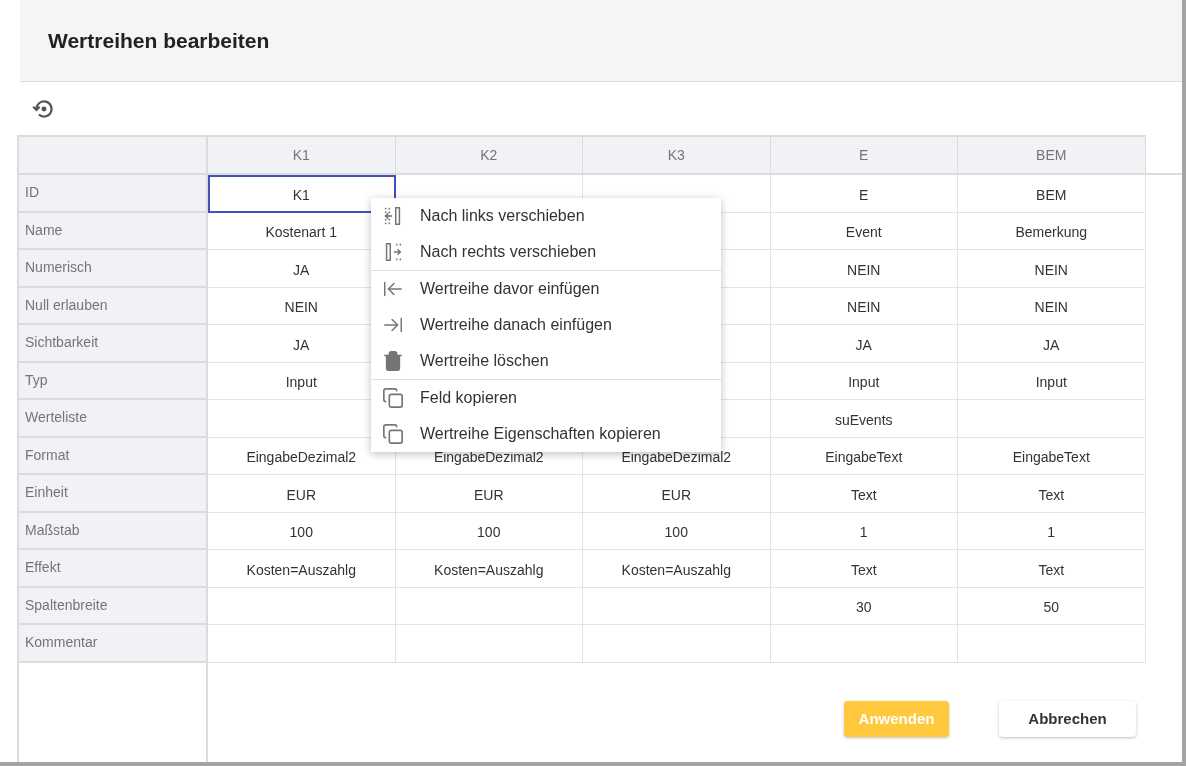 The height and width of the screenshot is (766, 1186). What do you see at coordinates (112, 644) in the screenshot?
I see `row-label: Kommentar` at bounding box center [112, 644].